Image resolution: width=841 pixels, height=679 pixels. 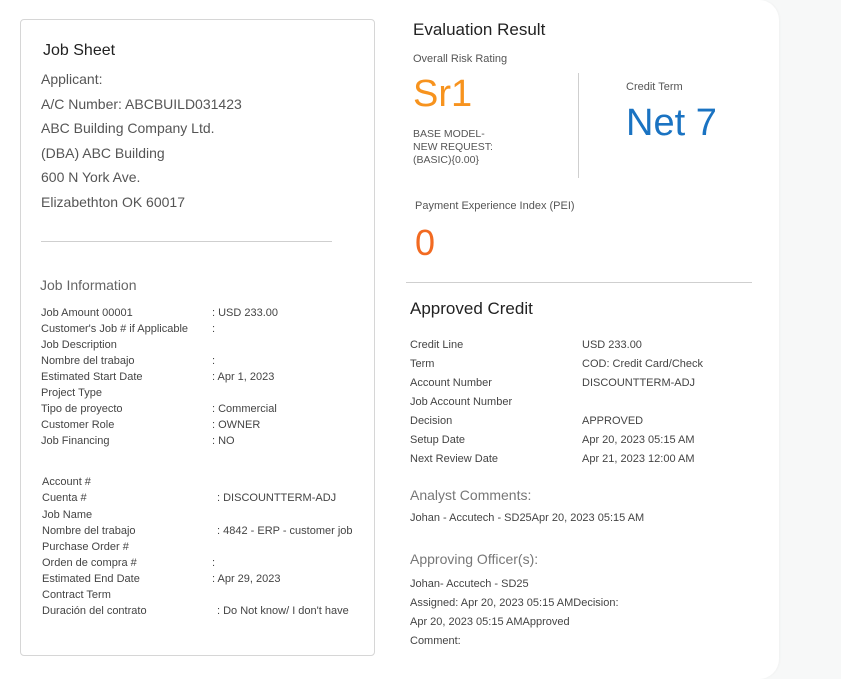 I want to click on row-value: : Commercial, so click(x=244, y=409).